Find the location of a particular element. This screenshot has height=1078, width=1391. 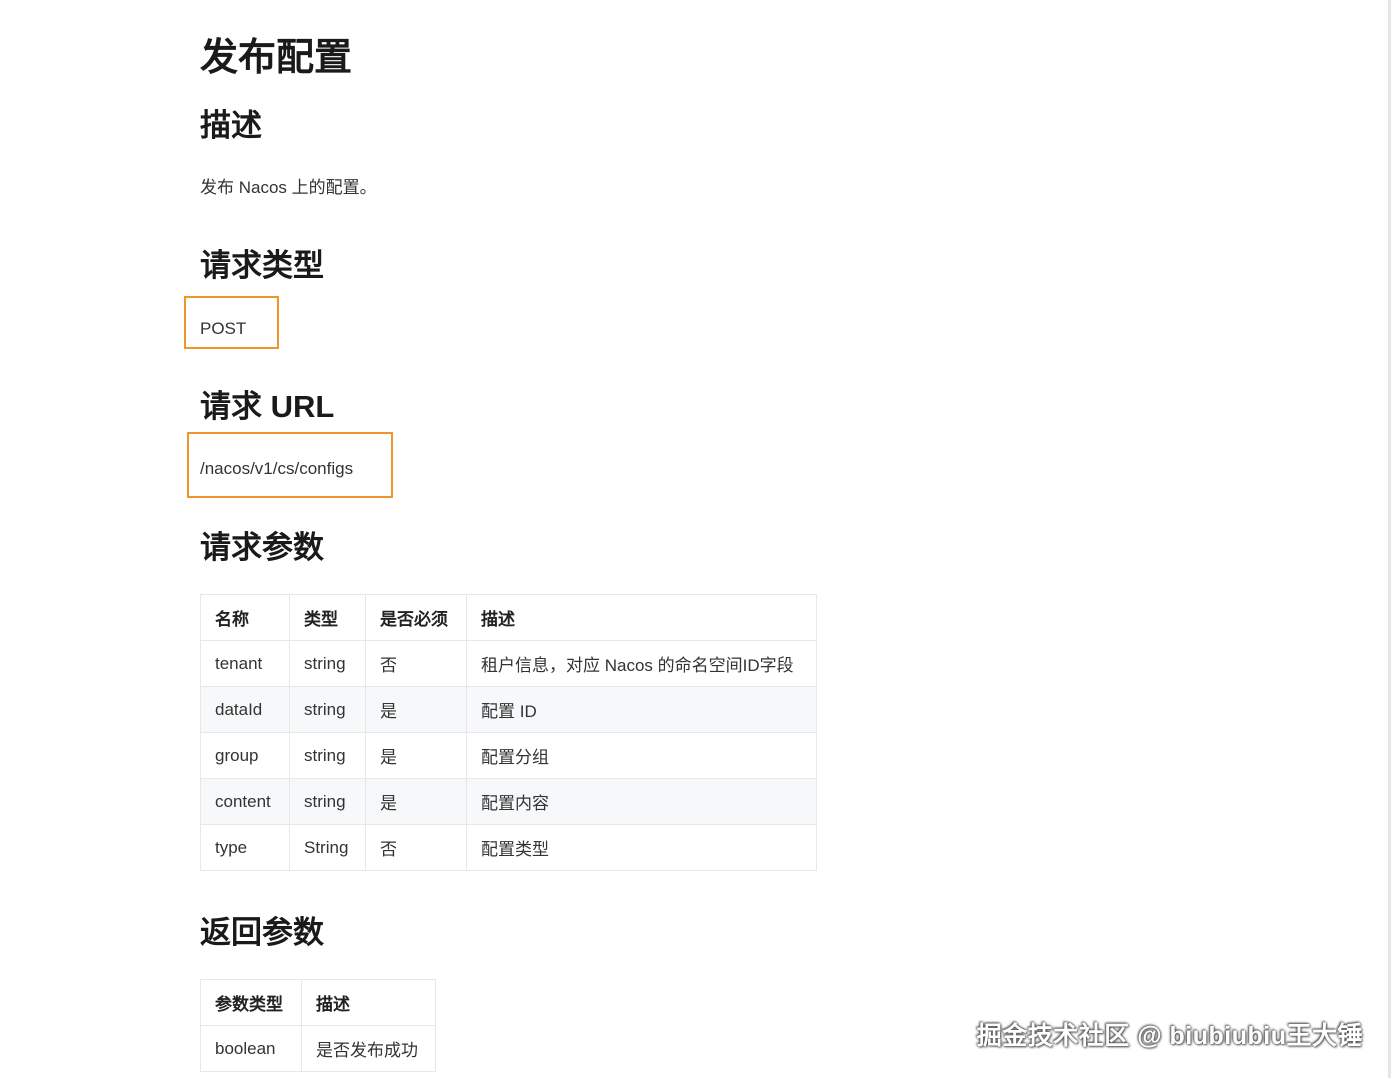

table-row: content string 是 配置内容 is located at coordinates (508, 801).